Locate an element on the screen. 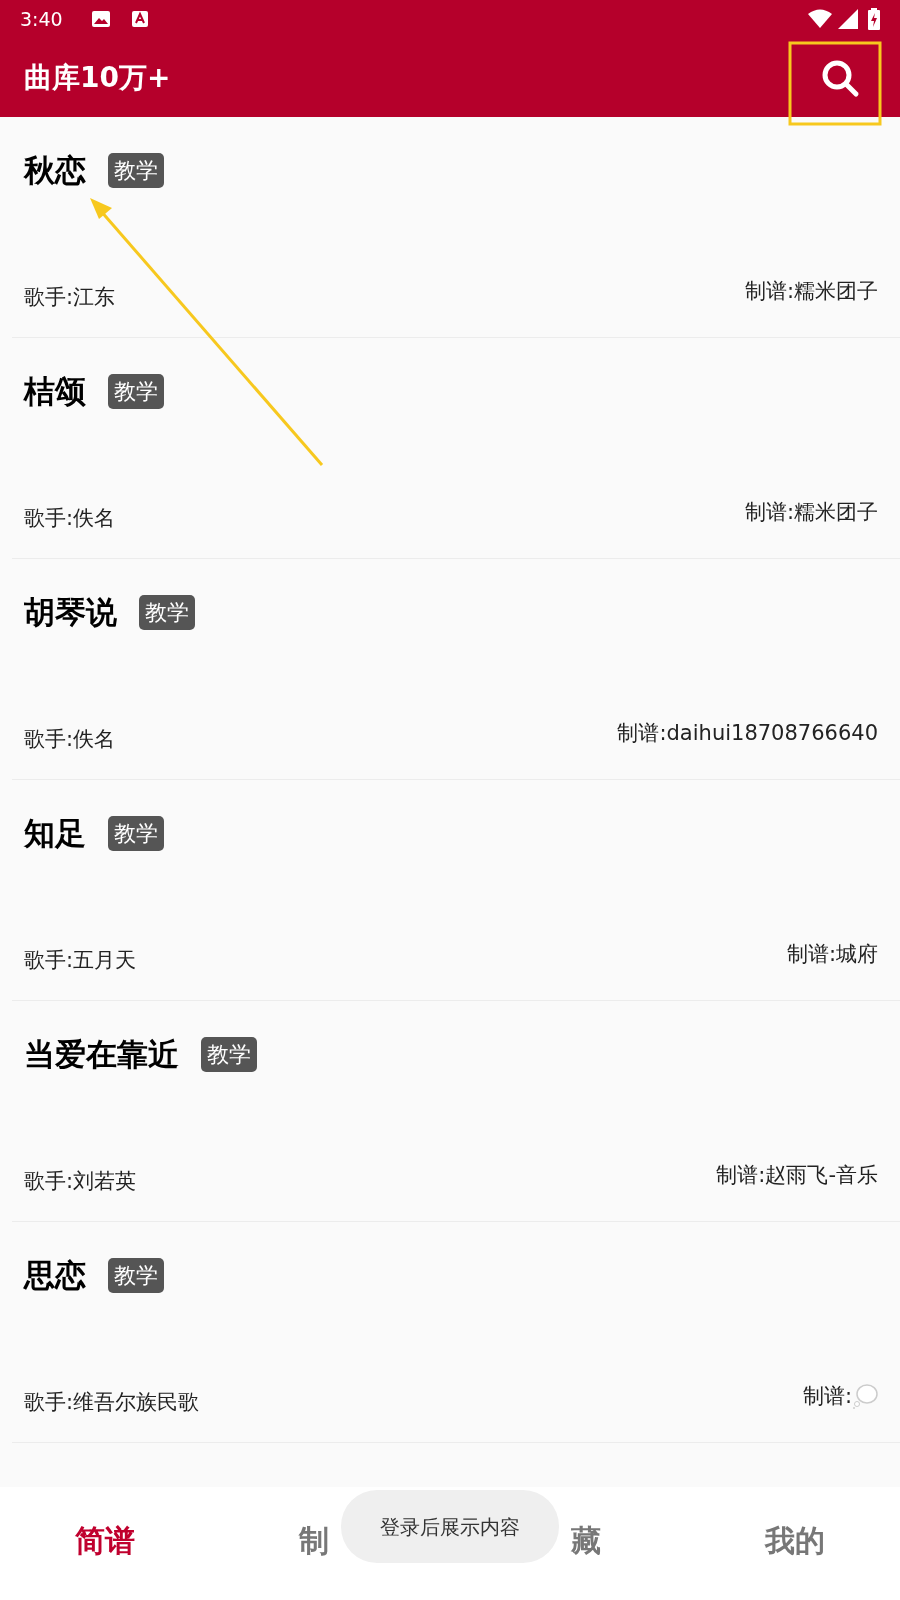 The width and height of the screenshot is (900, 1600). song-row: 思恋 教学 歌手:维吾尔族民歌 制谱: is located at coordinates (456, 1332).